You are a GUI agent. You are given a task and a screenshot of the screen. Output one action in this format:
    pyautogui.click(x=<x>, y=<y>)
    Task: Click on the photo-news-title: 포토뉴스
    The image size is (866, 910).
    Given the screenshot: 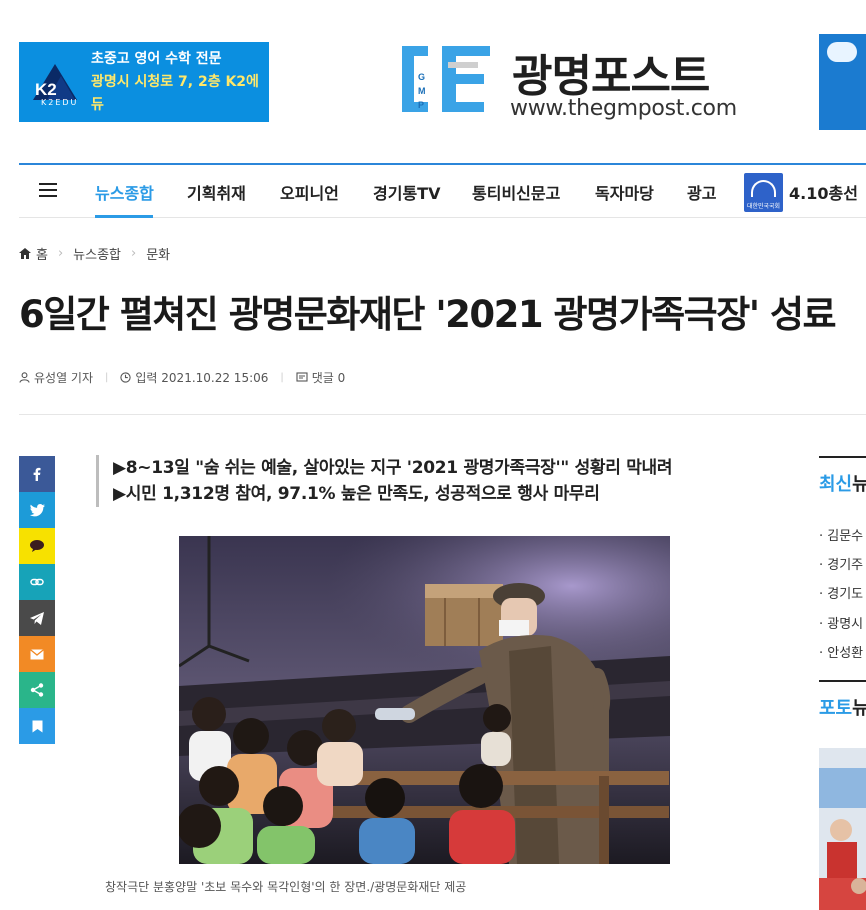 What is the action you would take?
    pyautogui.click(x=842, y=707)
    